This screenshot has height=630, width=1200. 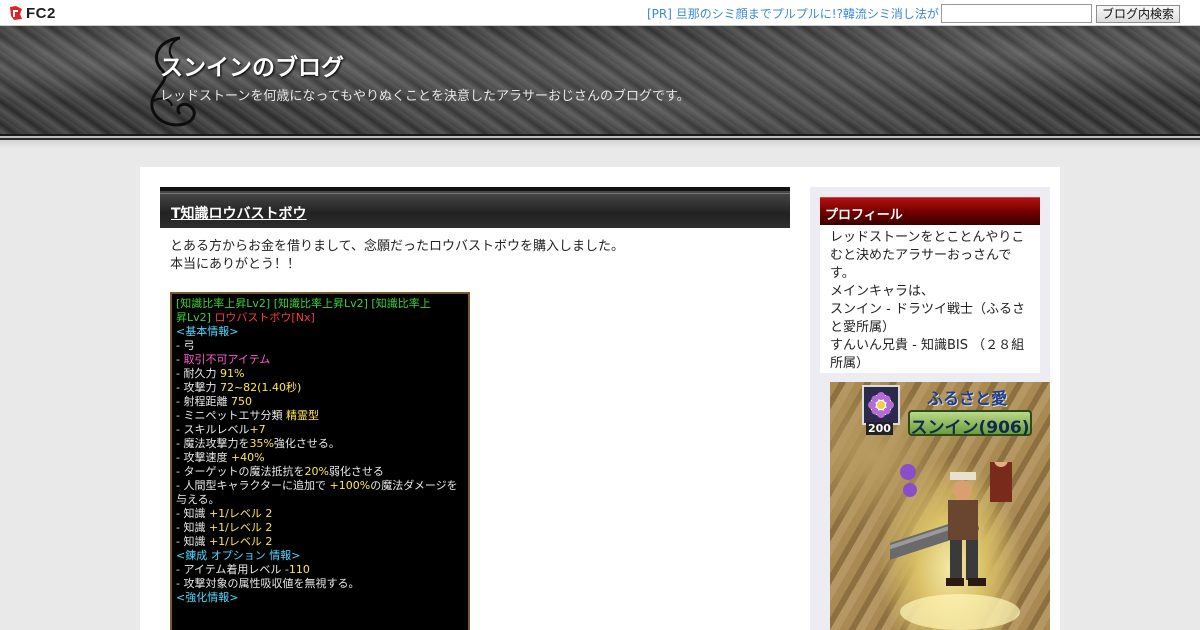 What do you see at coordinates (320, 500) in the screenshot?
I see `item-stat-line: 与える。` at bounding box center [320, 500].